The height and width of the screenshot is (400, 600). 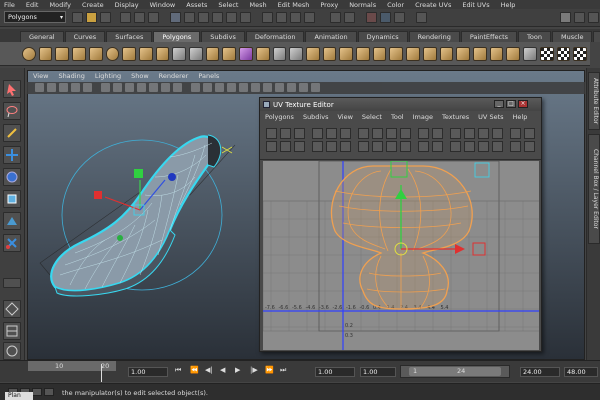 I want to click on poly-cylinder-icon, so click(x=62, y=53).